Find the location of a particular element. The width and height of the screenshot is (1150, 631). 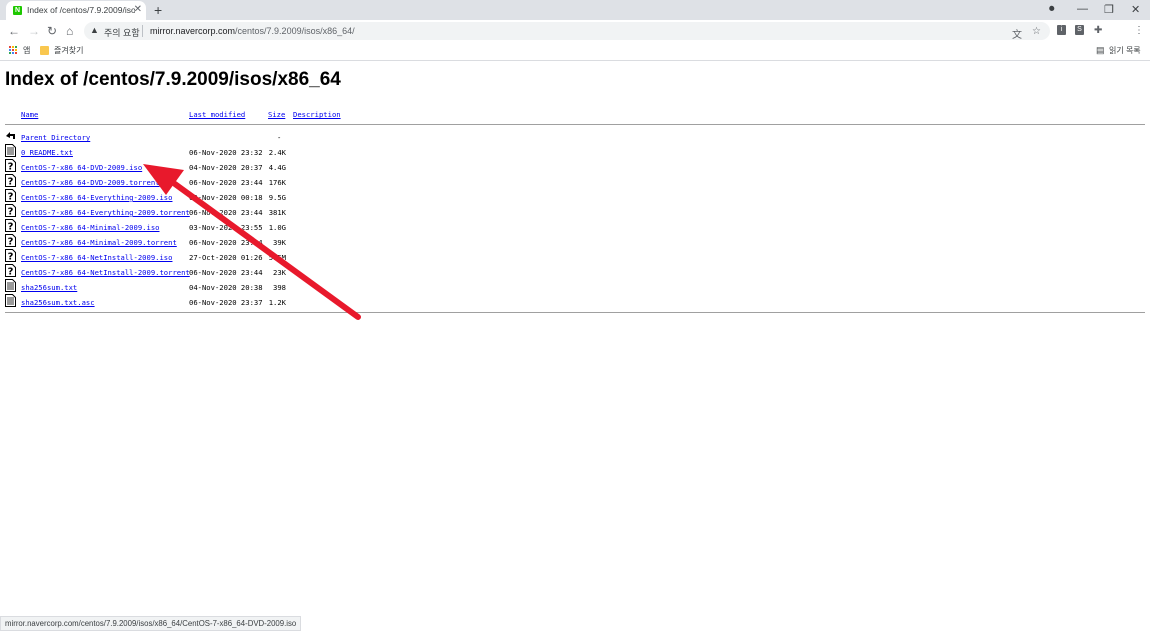

file-link: sha256sum.txt.asc is located at coordinates (58, 302).